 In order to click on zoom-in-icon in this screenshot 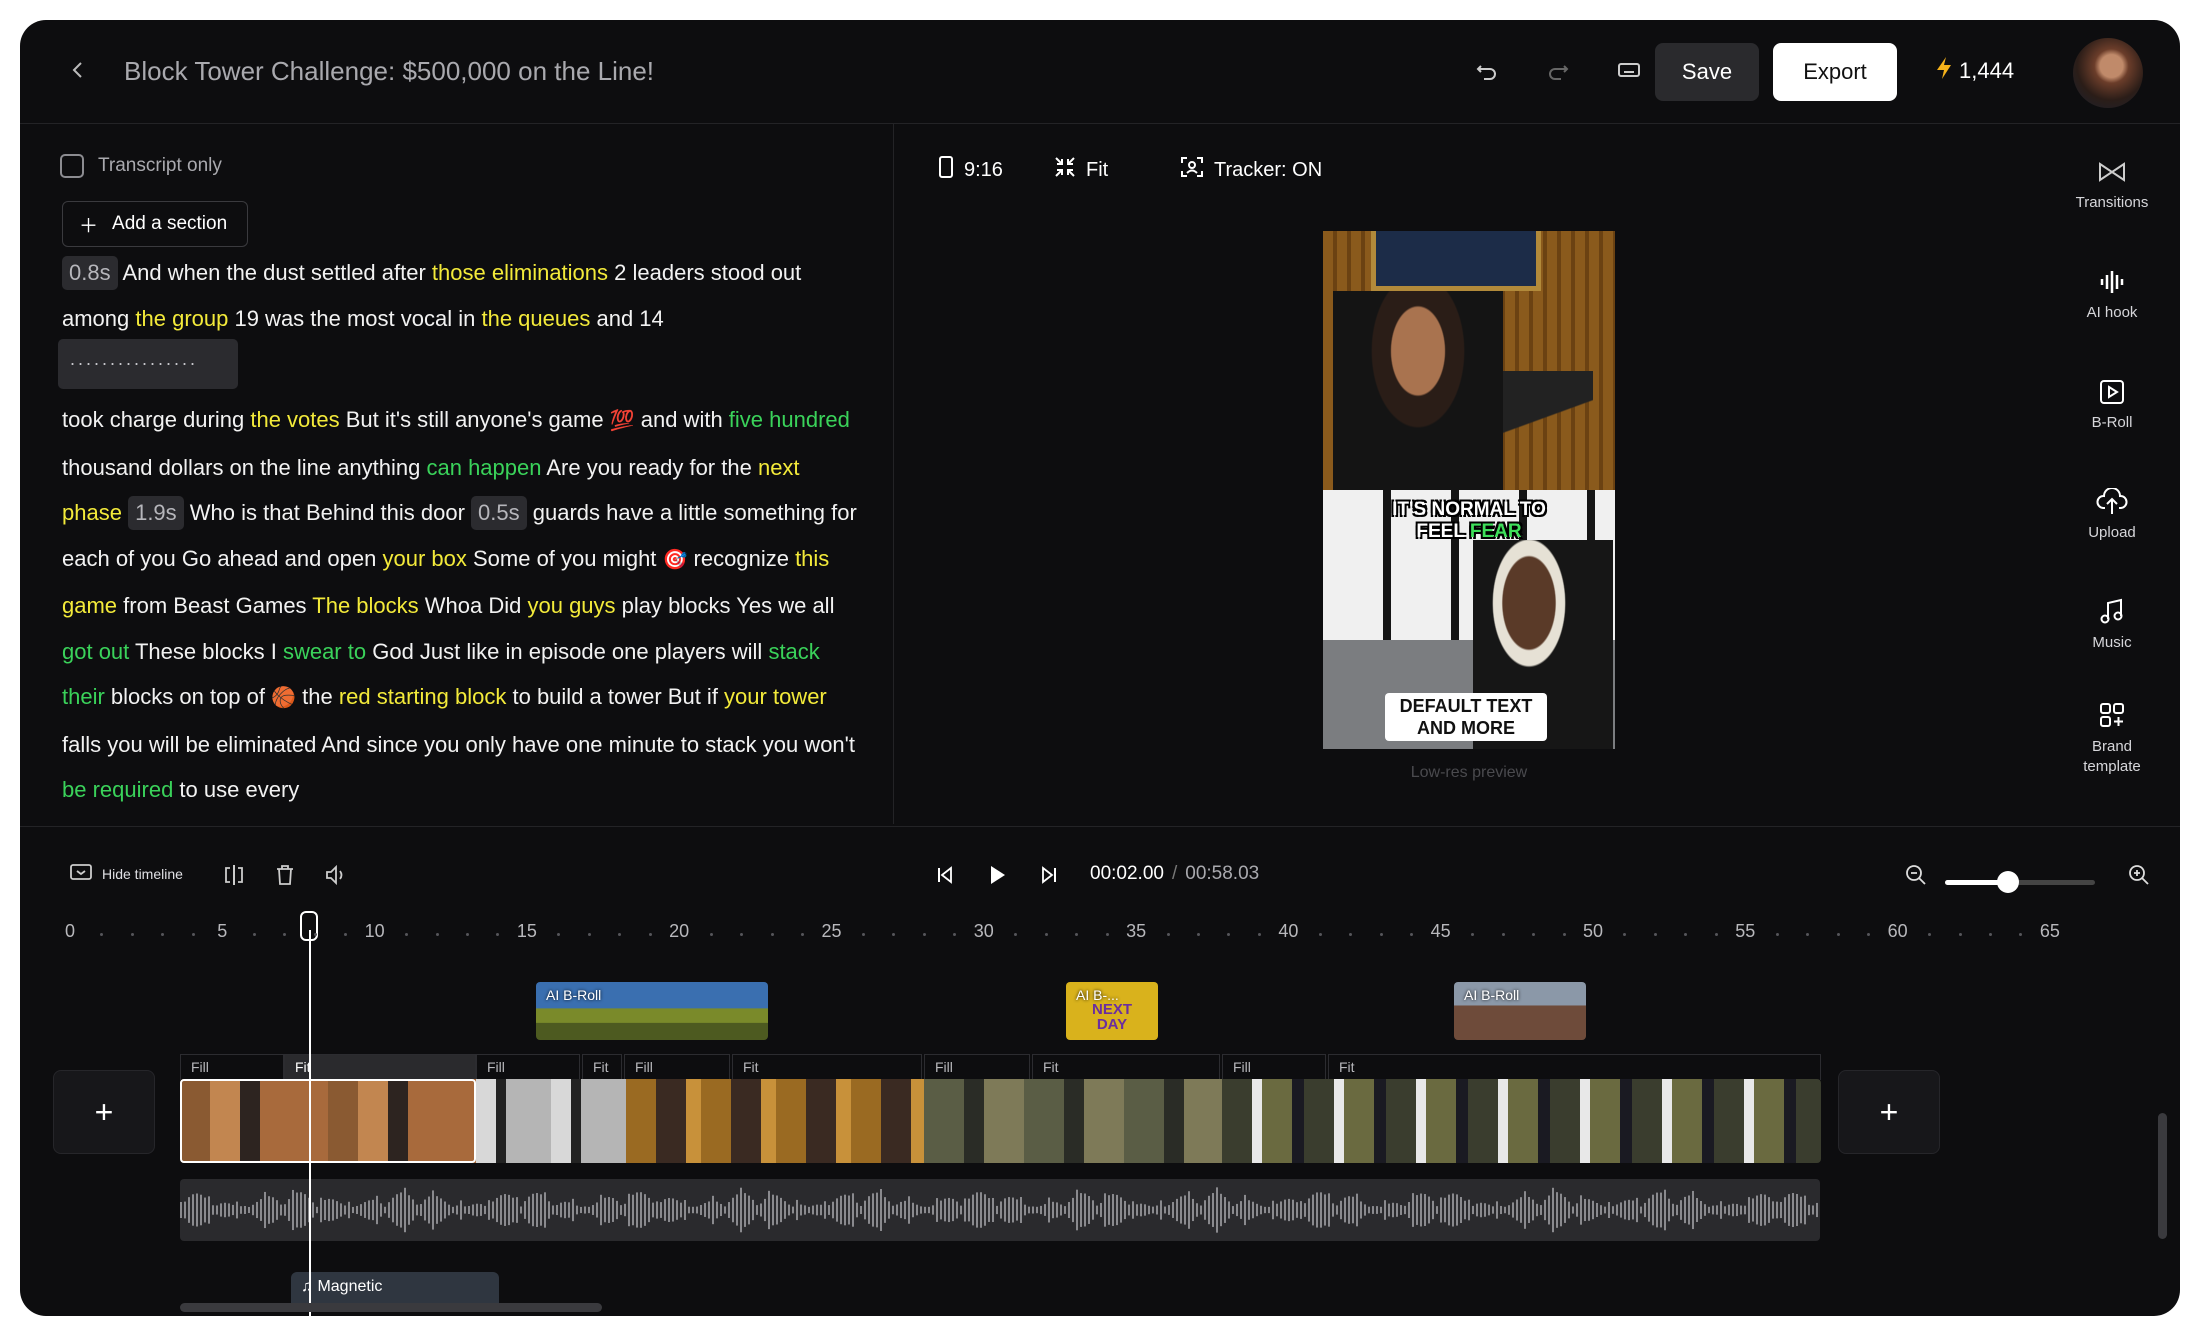, I will do `click(2139, 875)`.